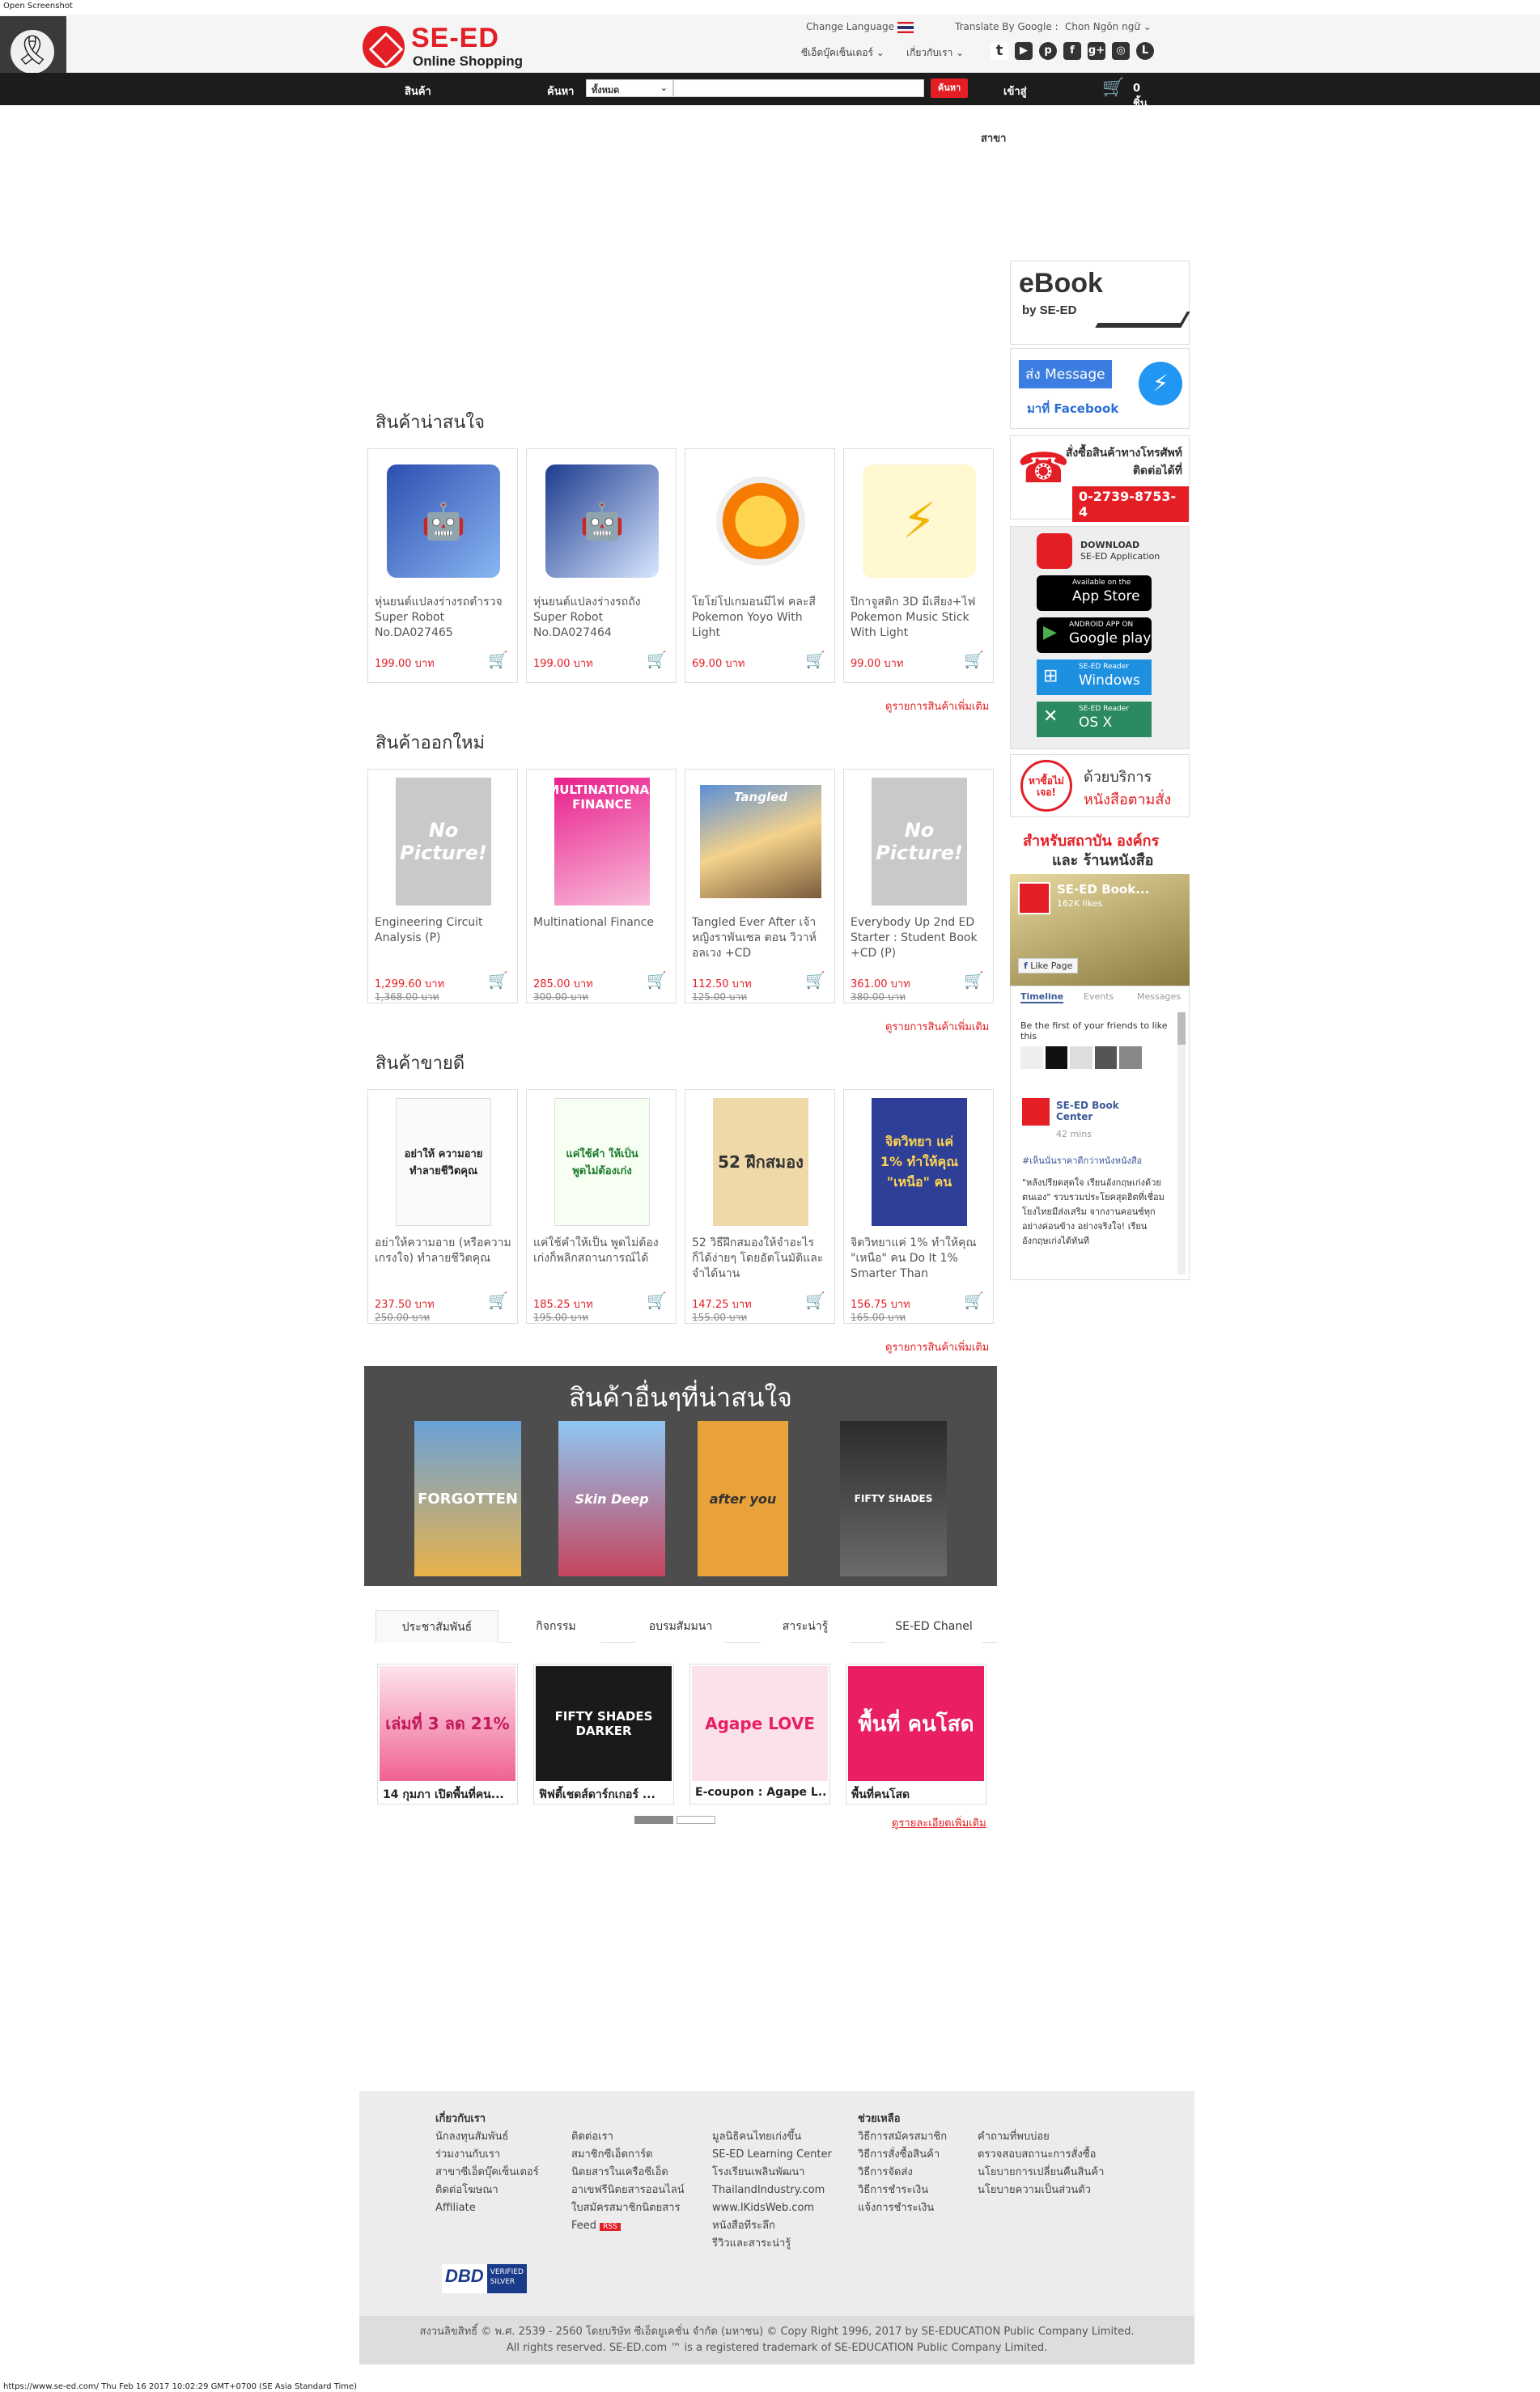  I want to click on footer-link: ติดต่อโฆษณา, so click(487, 2190).